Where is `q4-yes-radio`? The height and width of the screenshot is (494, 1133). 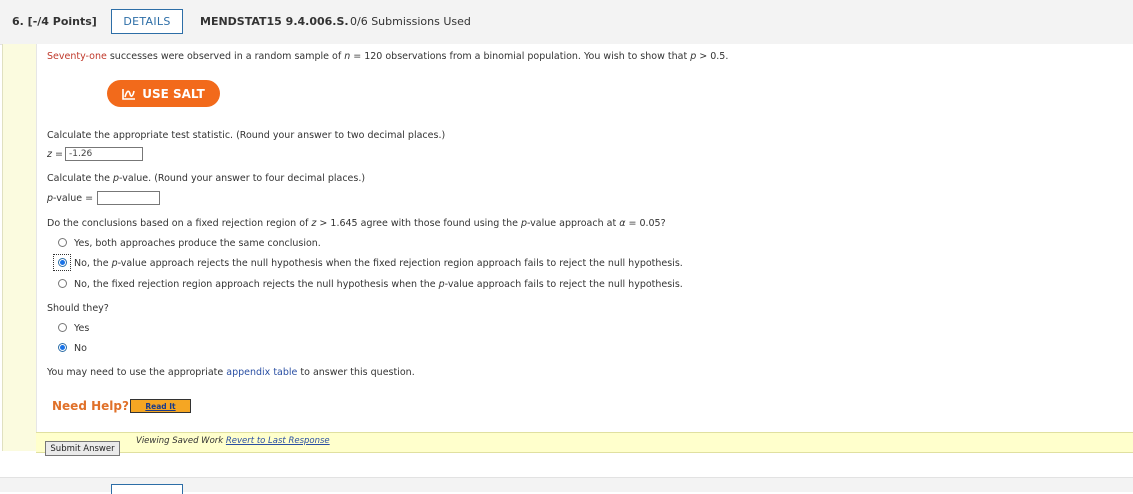
q4-yes-radio is located at coordinates (62, 327).